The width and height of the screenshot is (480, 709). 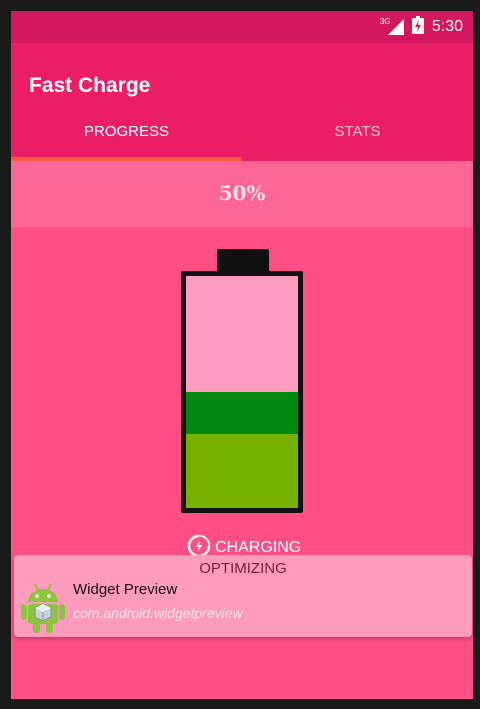 What do you see at coordinates (392, 26) in the screenshot?
I see `signal-icon: 3G` at bounding box center [392, 26].